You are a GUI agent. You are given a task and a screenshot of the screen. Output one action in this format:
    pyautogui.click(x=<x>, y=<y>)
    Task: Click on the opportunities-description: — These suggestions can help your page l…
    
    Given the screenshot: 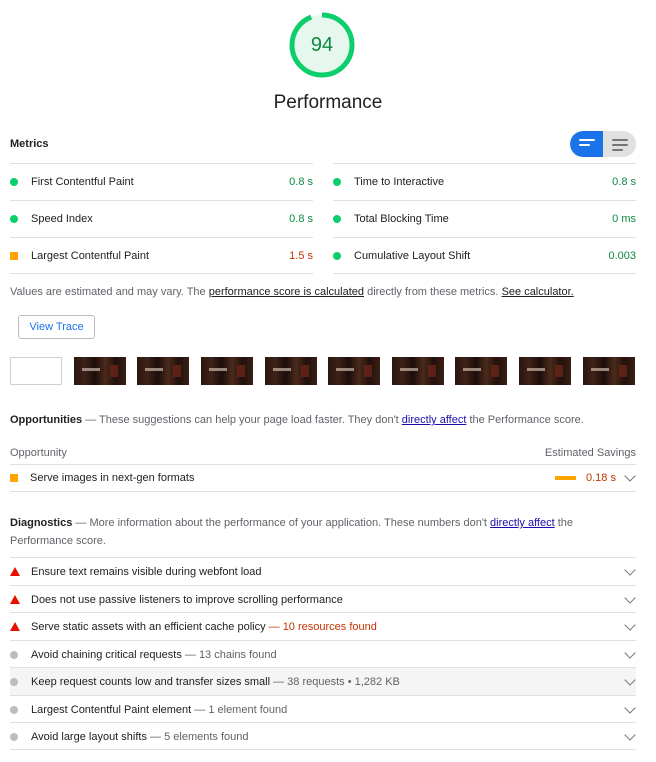 What is the action you would take?
    pyautogui.click(x=242, y=420)
    